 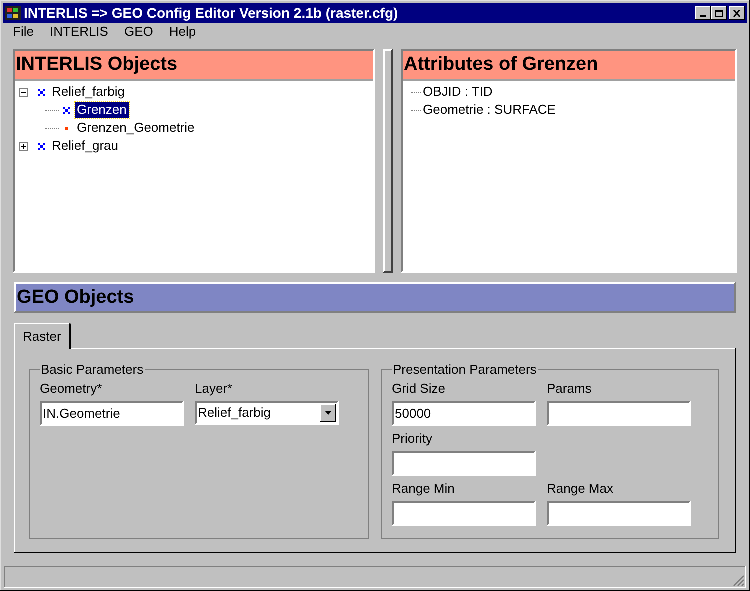 I want to click on window-title: INTERLIS => GEO Config Editor Version 2.1b (raster.cfg), so click(x=212, y=13).